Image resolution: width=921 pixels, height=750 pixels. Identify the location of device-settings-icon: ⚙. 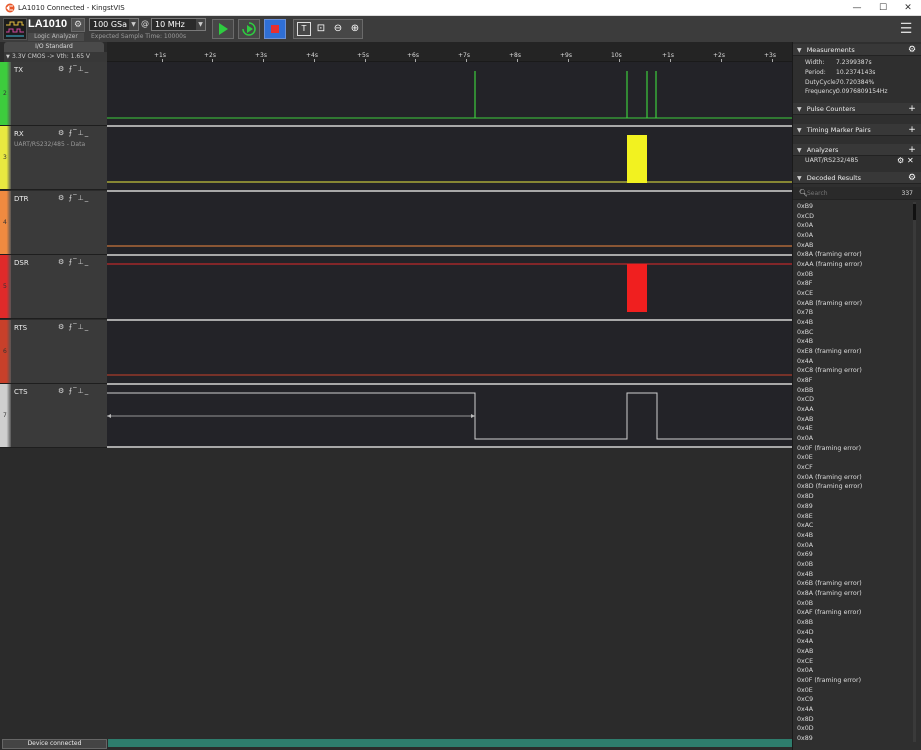
(78, 25).